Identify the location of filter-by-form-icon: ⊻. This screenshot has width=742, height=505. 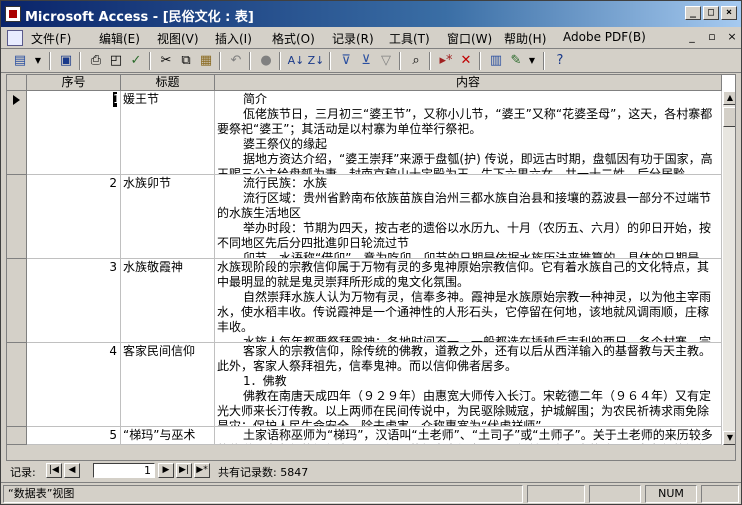
(366, 61).